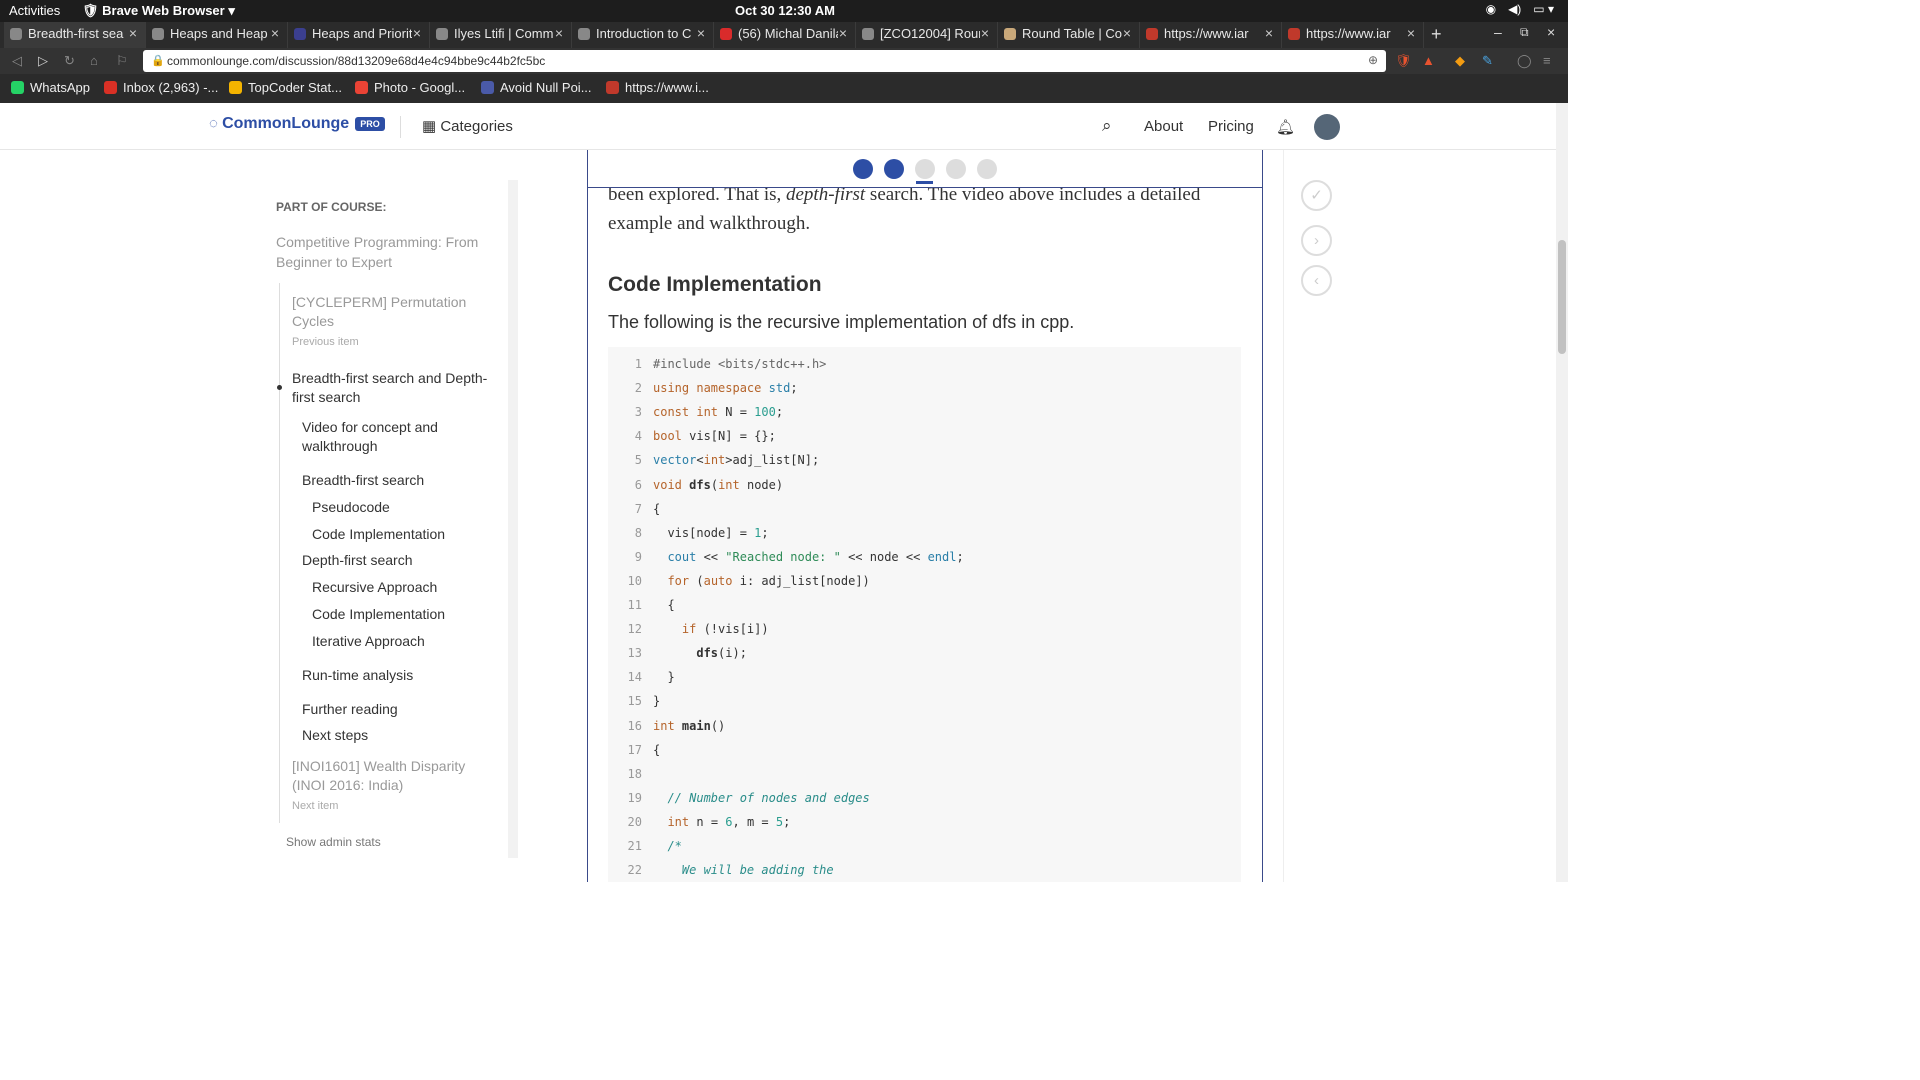 Image resolution: width=1920 pixels, height=1080 pixels. Describe the element at coordinates (924, 514) in the screenshot. I see `code-line: 7{` at that location.